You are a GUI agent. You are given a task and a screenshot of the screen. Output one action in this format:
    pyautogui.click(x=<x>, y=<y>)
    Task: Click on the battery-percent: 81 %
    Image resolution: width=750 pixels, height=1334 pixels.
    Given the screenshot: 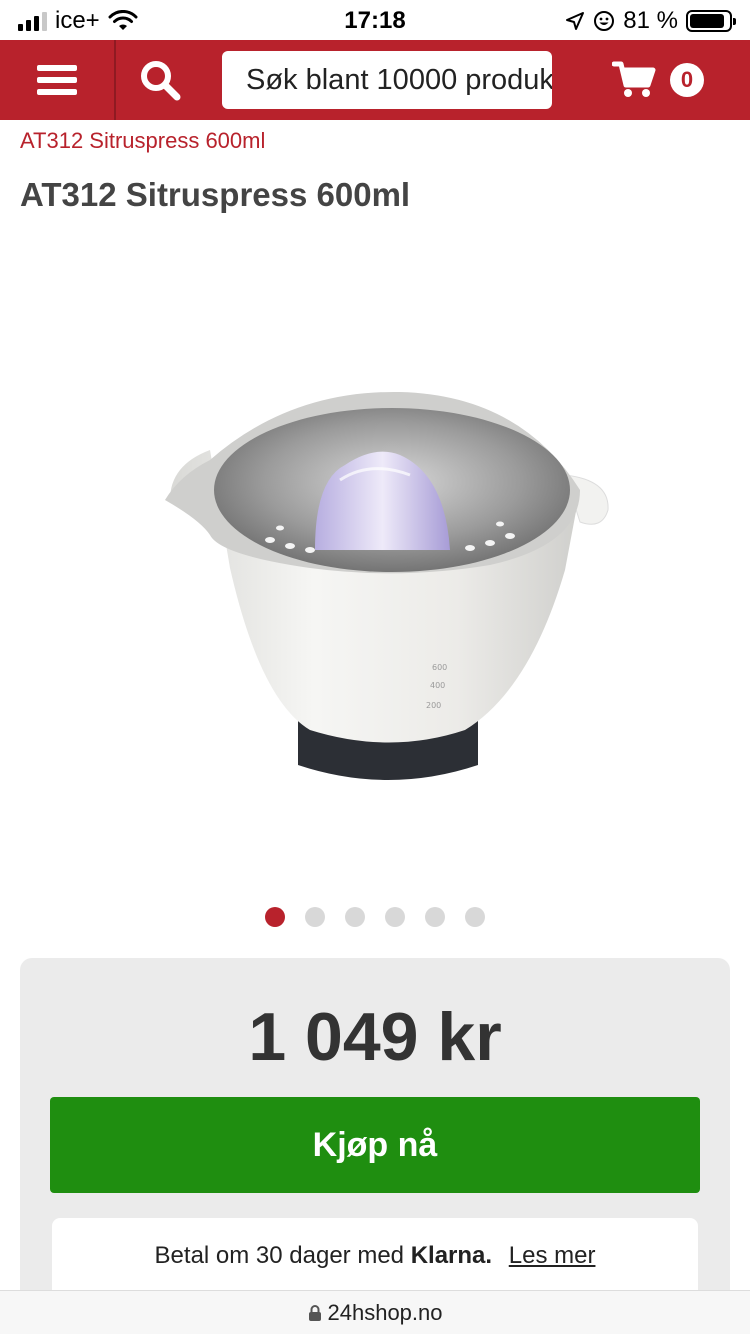 What is the action you would take?
    pyautogui.click(x=650, y=20)
    